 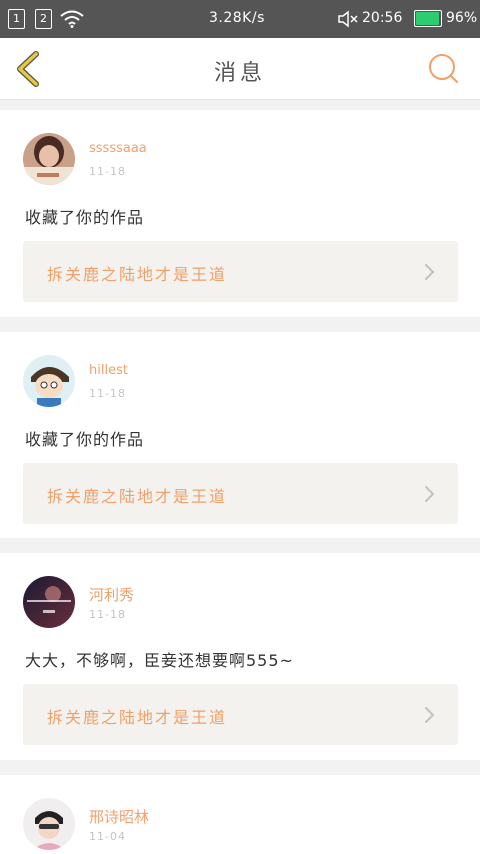 I want to click on message-card: 邢诗昭林 11-04, so click(x=240, y=814).